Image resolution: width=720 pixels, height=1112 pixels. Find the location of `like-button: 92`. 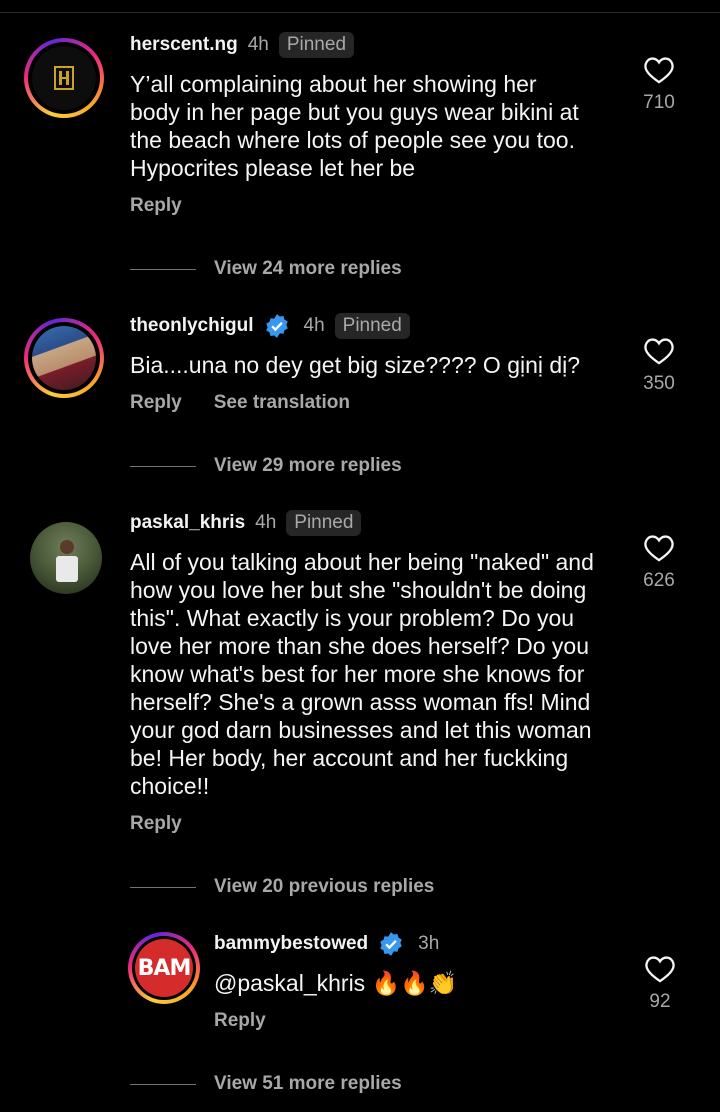

like-button: 92 is located at coordinates (660, 984).